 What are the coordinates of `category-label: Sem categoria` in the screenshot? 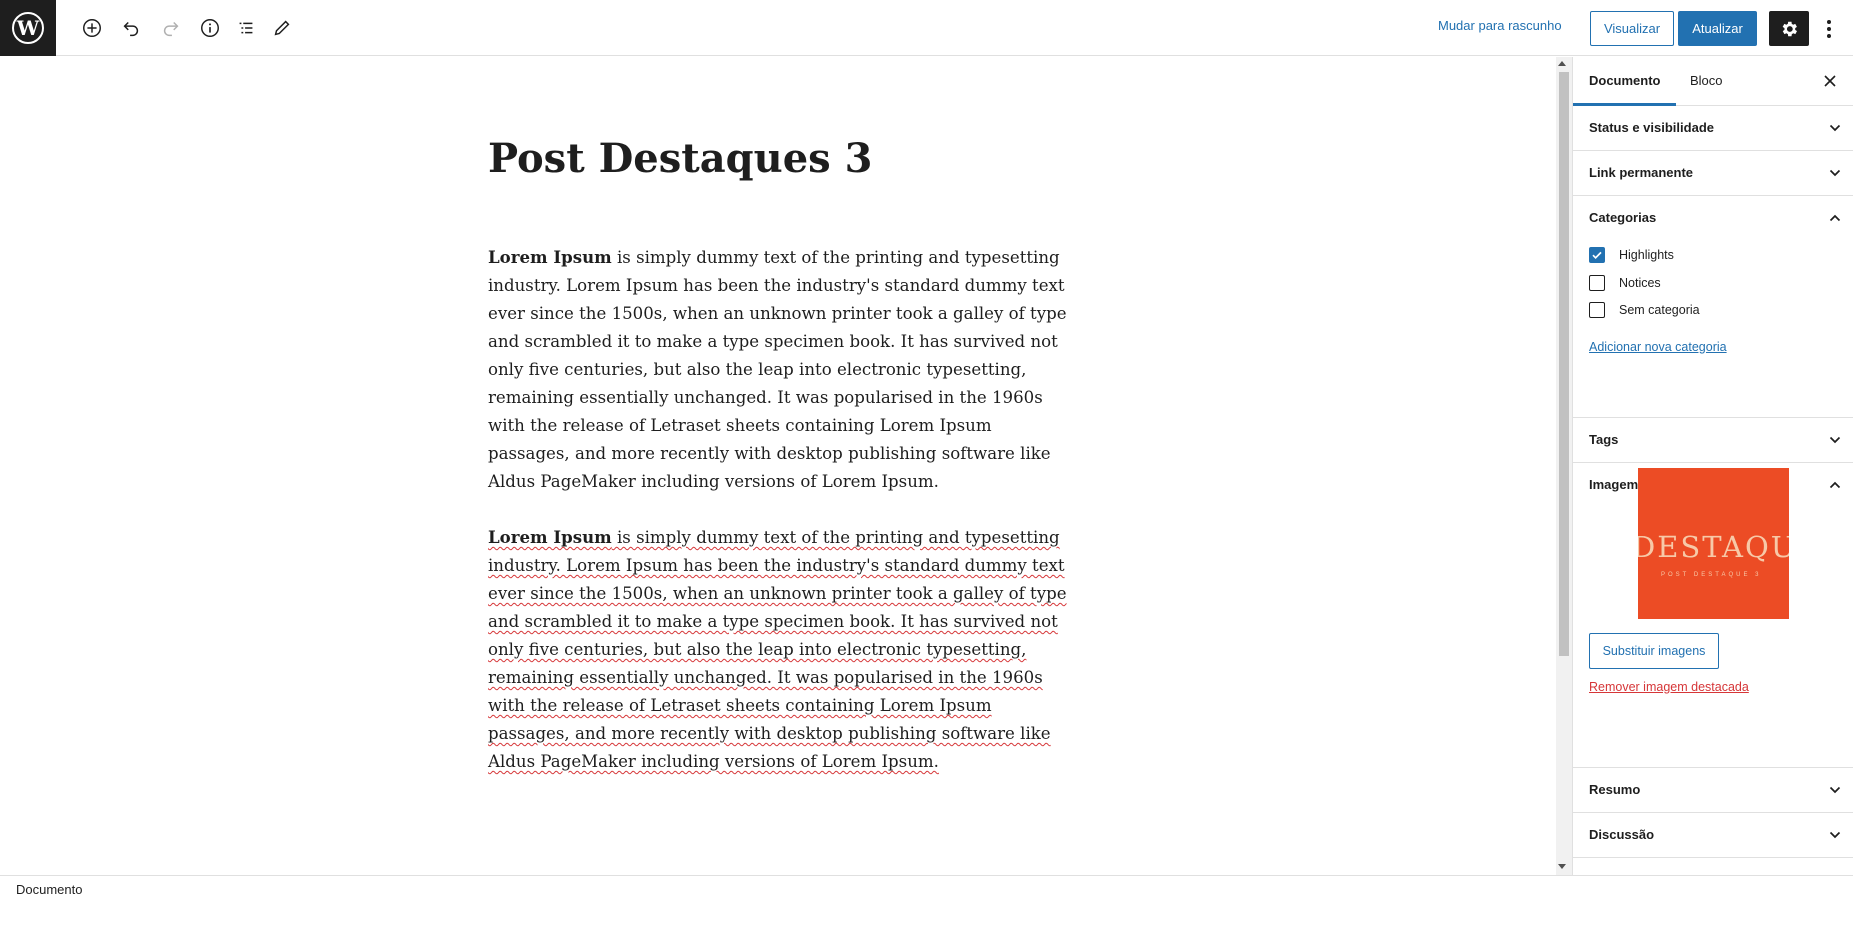 It's located at (1659, 310).